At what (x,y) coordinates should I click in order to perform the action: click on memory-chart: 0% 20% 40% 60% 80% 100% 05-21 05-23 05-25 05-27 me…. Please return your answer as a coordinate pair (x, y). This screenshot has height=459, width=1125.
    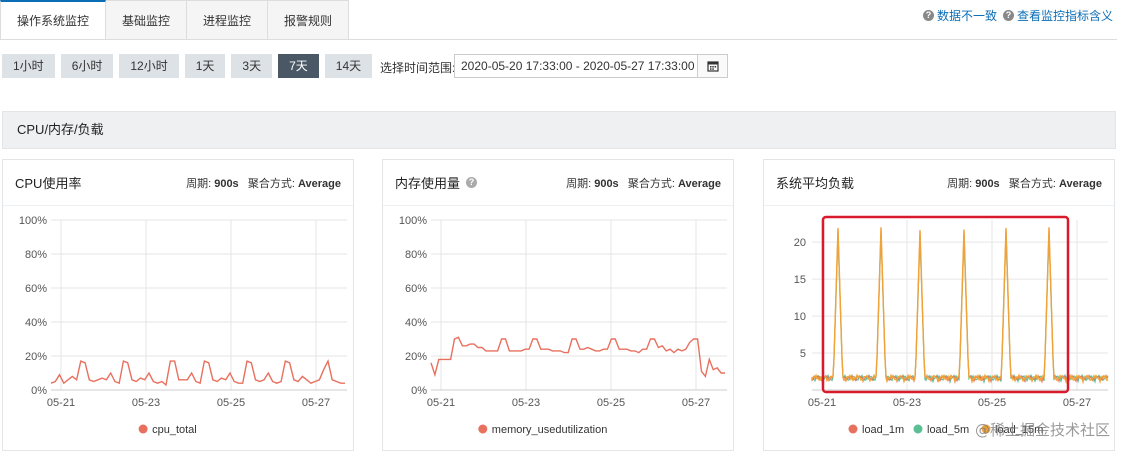
    Looking at the image, I should click on (563, 325).